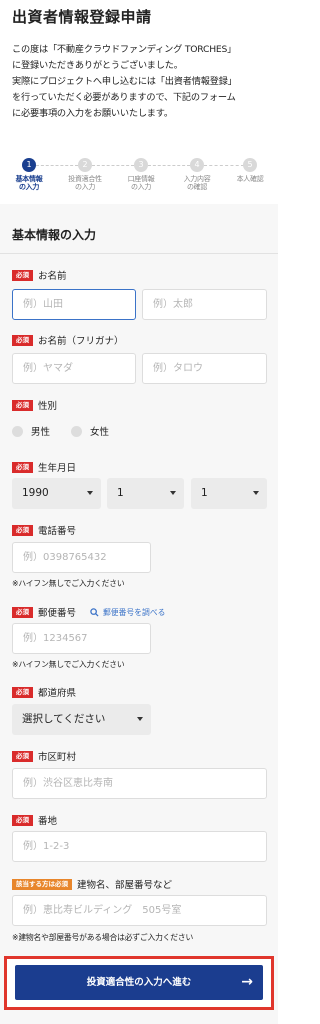  I want to click on gender-female-radio: 女性, so click(90, 431).